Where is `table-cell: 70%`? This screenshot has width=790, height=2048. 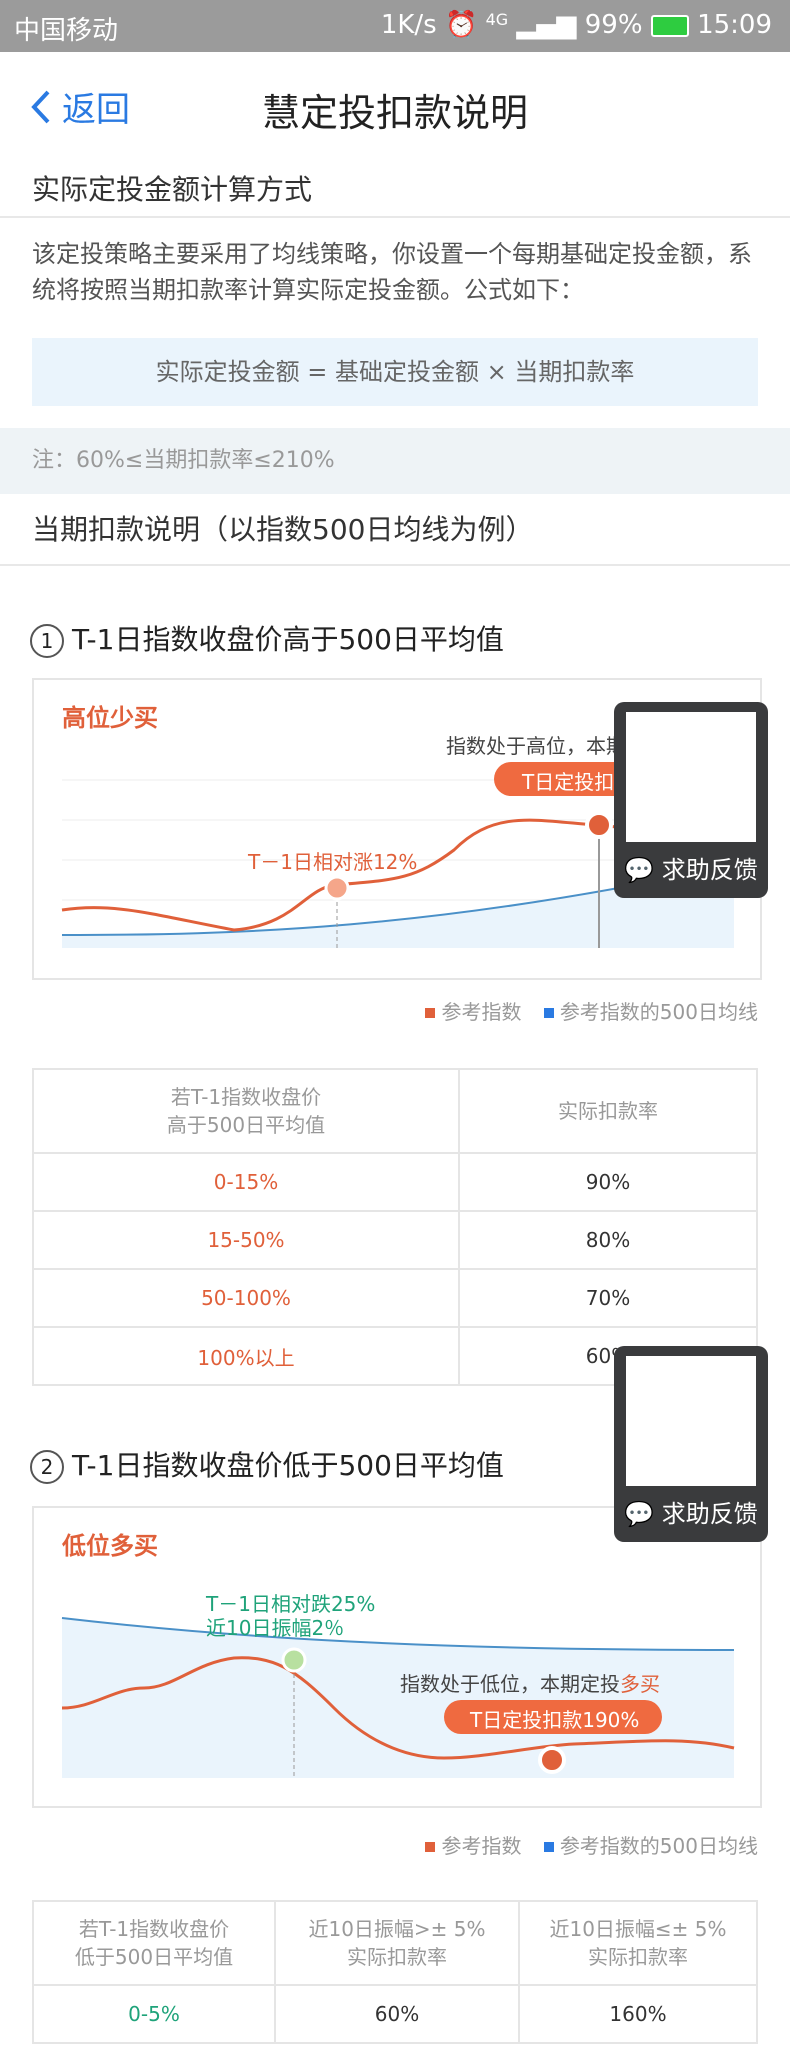
table-cell: 70% is located at coordinates (608, 1298).